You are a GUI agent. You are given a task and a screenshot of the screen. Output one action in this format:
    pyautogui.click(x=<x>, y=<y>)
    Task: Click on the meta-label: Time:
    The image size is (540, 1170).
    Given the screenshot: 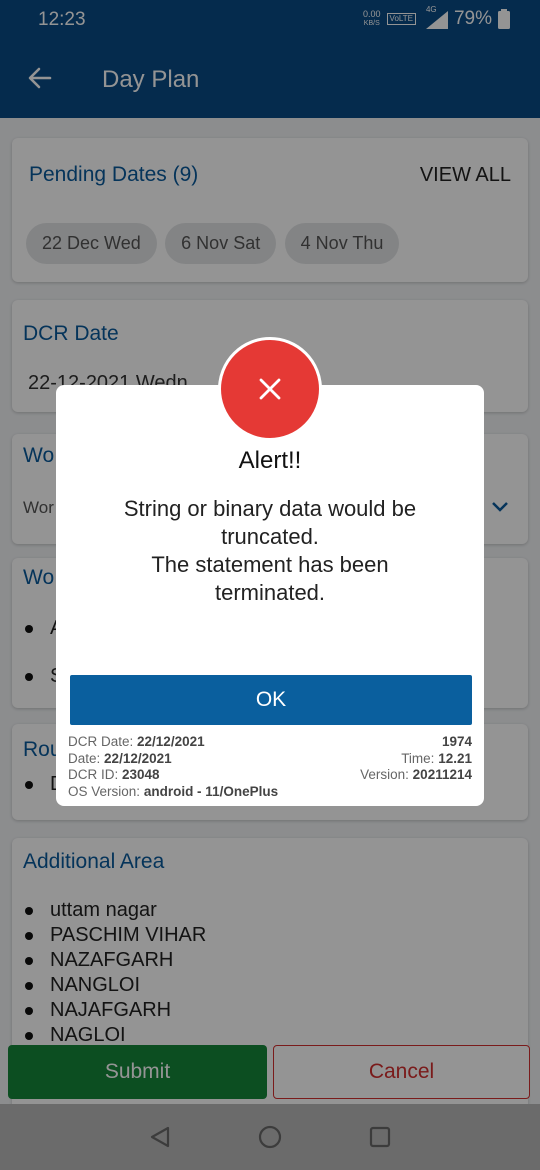 What is the action you would take?
    pyautogui.click(x=418, y=758)
    